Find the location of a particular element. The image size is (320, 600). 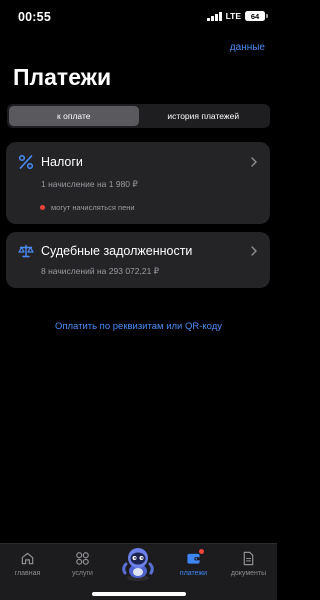

tab-documents: документы is located at coordinates (248, 564).